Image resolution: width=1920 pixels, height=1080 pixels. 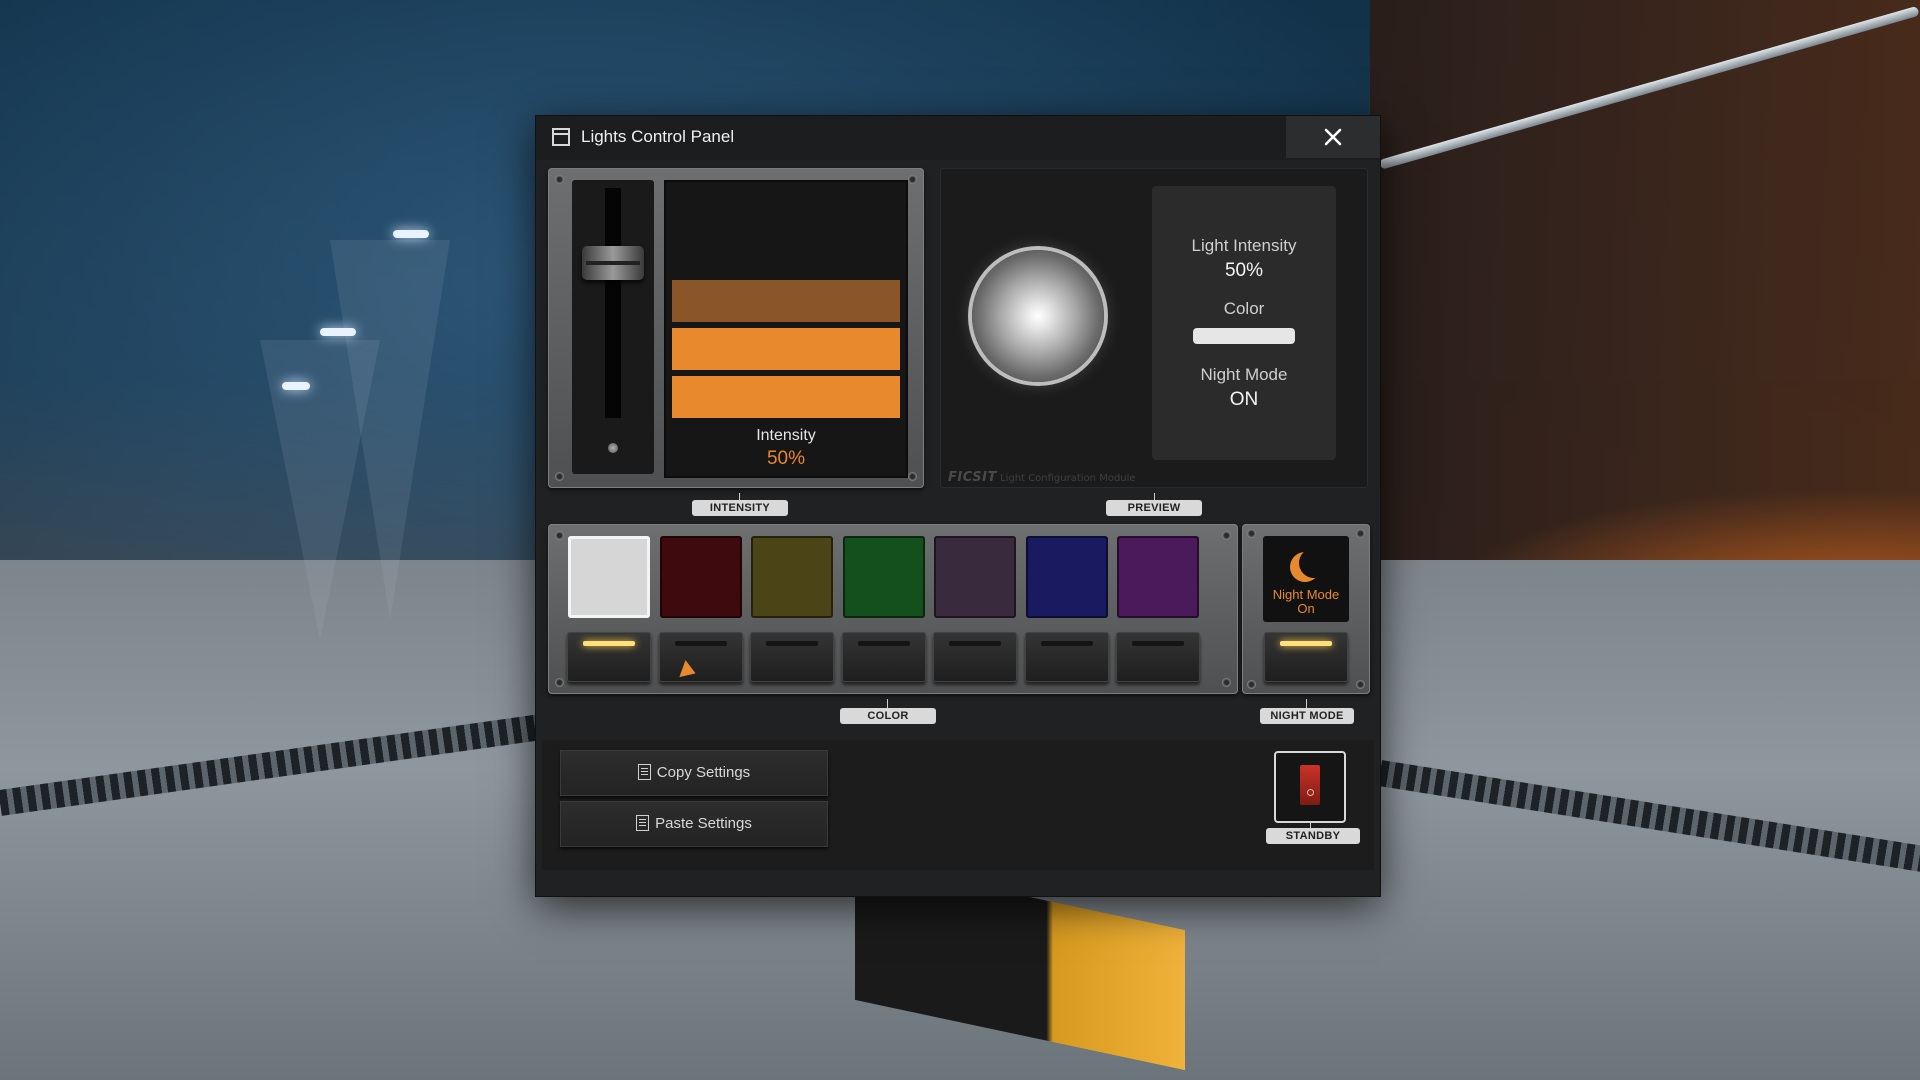 I want to click on light-intensity-value: 50%, so click(x=1244, y=270).